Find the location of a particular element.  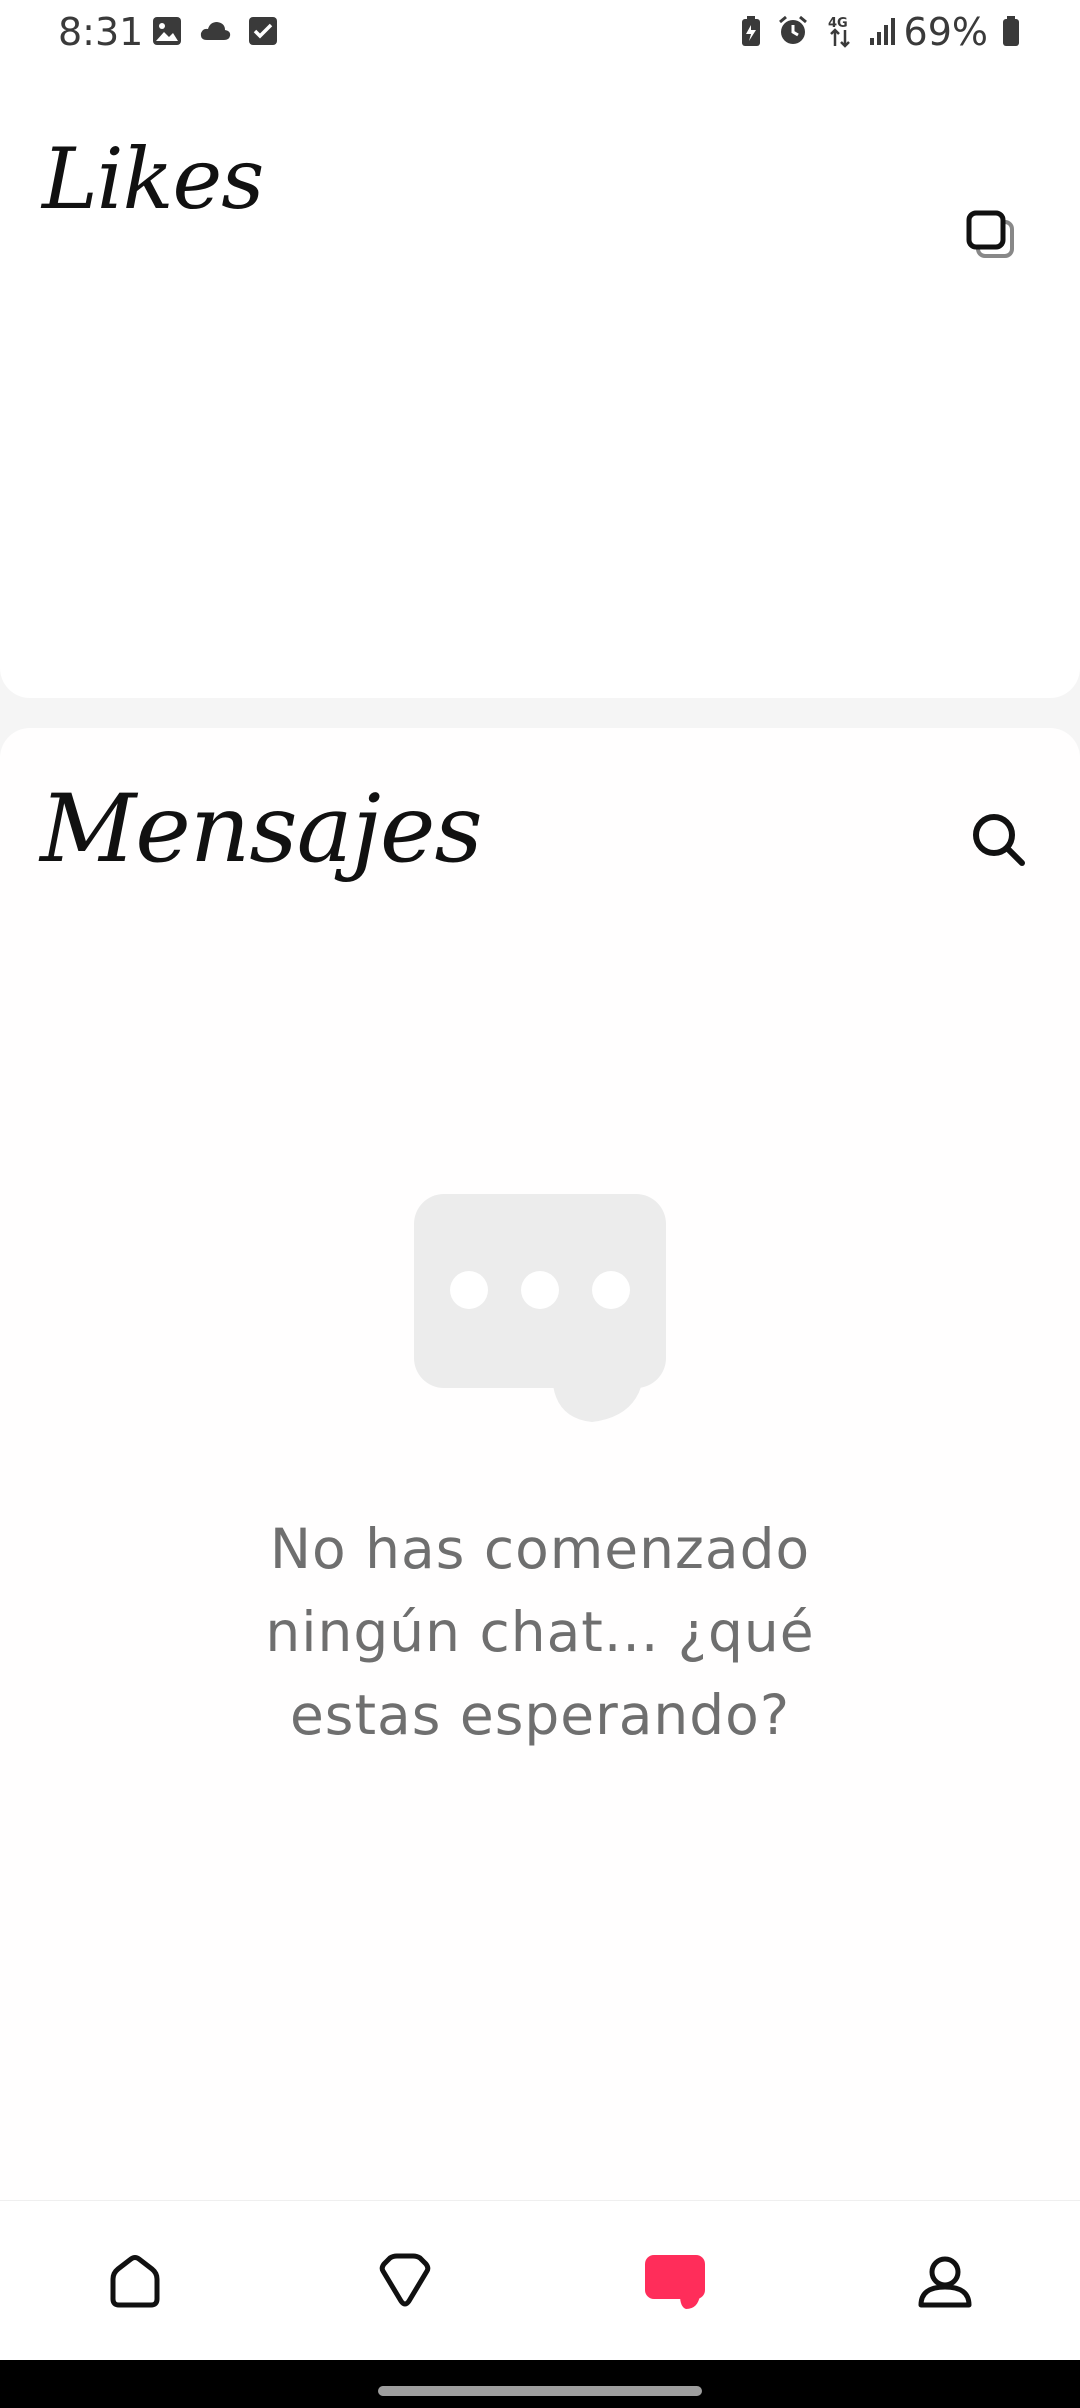

battery-icon is located at coordinates (1011, 31).